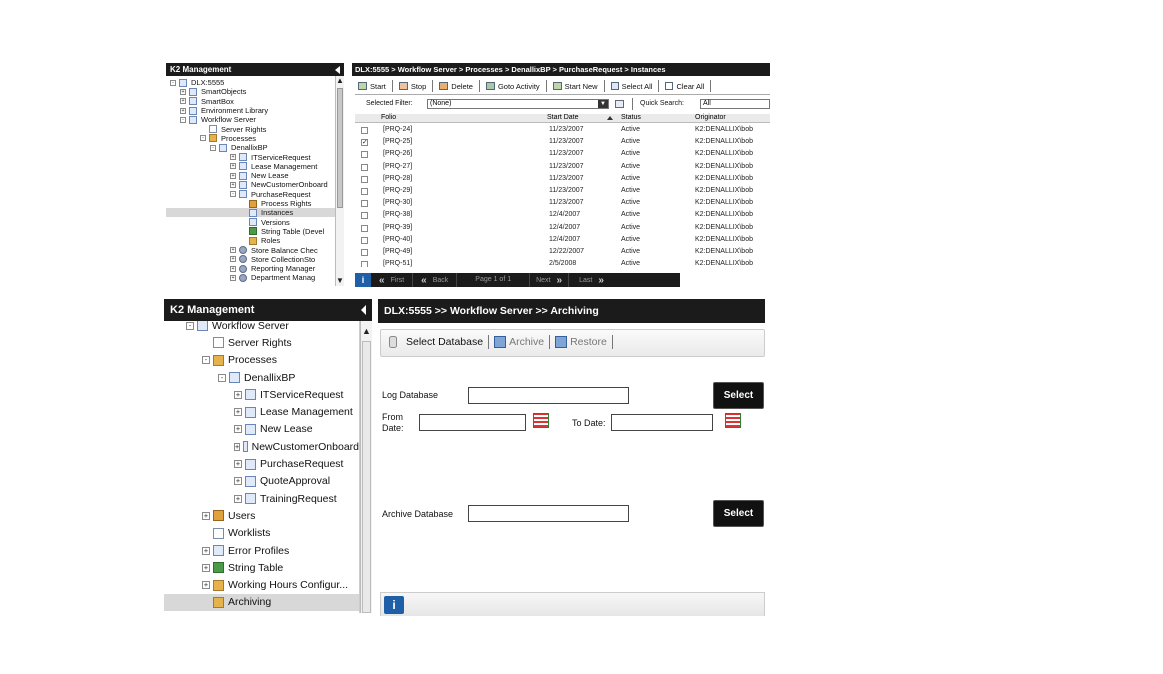 This screenshot has height=674, width=1163. I want to click on log-database-field, so click(548, 395).